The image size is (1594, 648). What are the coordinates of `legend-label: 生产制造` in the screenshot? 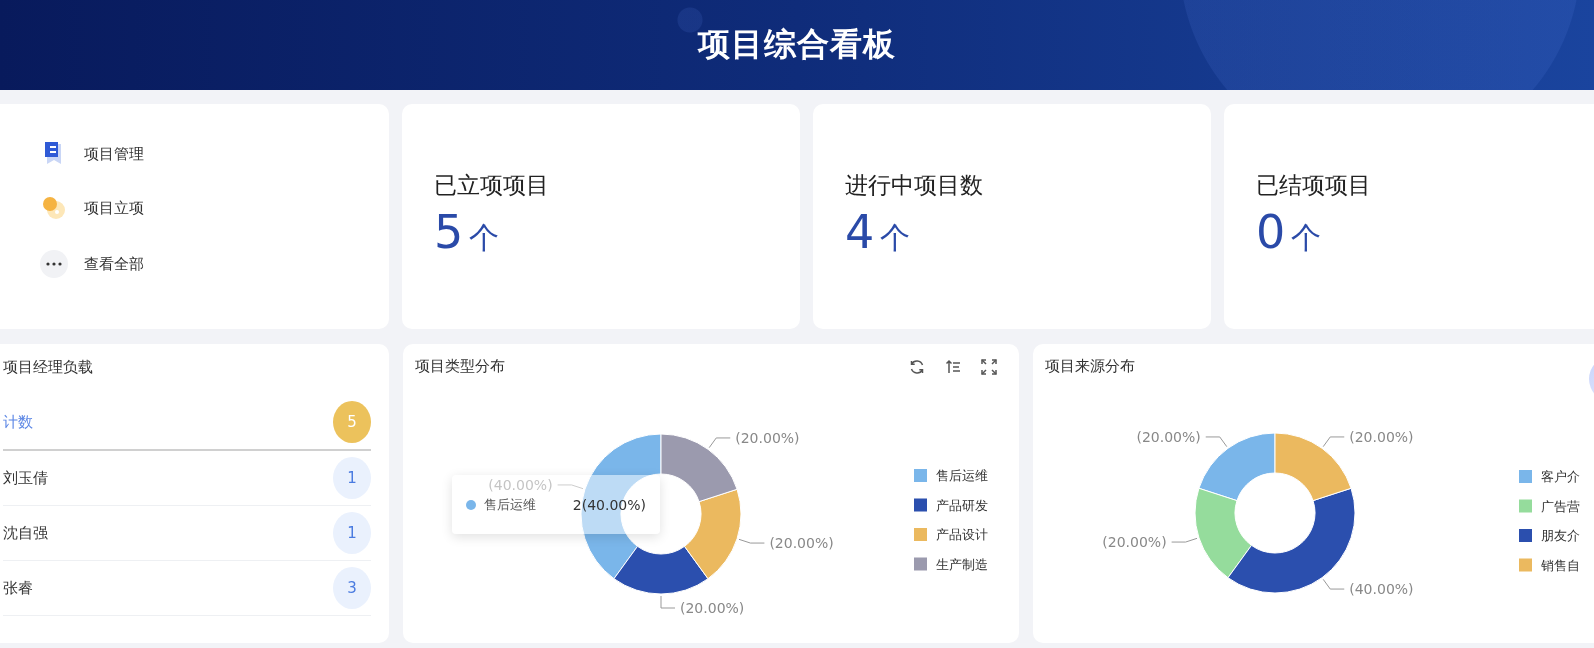 It's located at (962, 564).